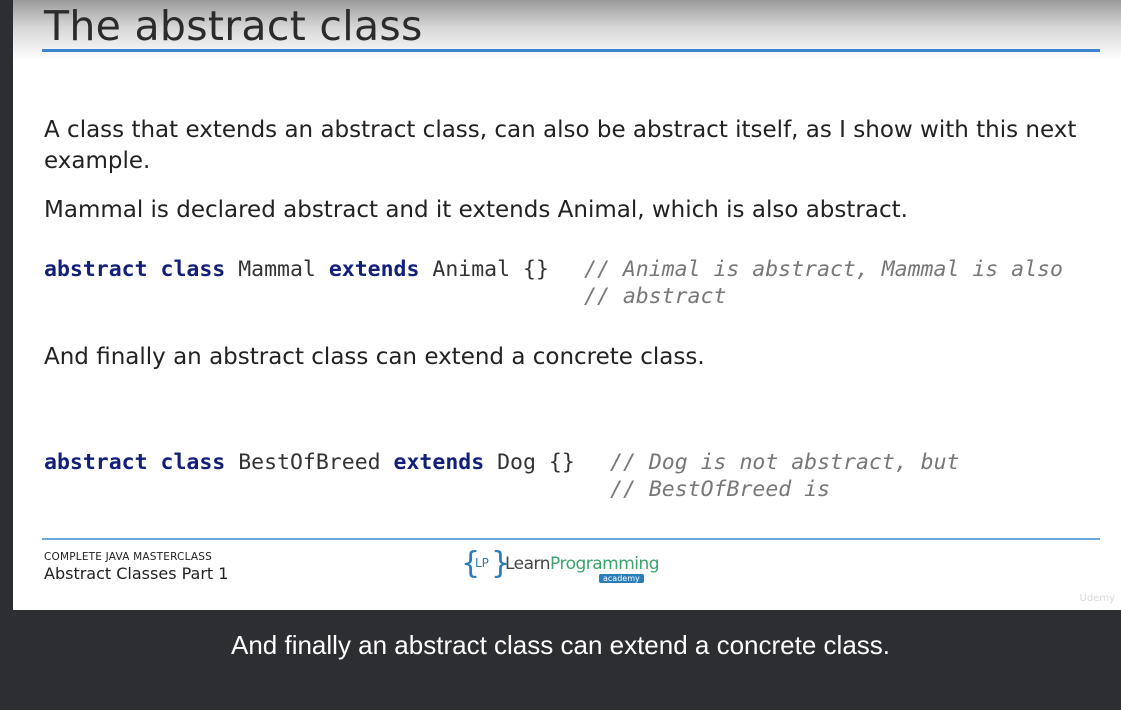 This screenshot has height=710, width=1121. What do you see at coordinates (1097, 598) in the screenshot?
I see `udemy-watermark: Udemy` at bounding box center [1097, 598].